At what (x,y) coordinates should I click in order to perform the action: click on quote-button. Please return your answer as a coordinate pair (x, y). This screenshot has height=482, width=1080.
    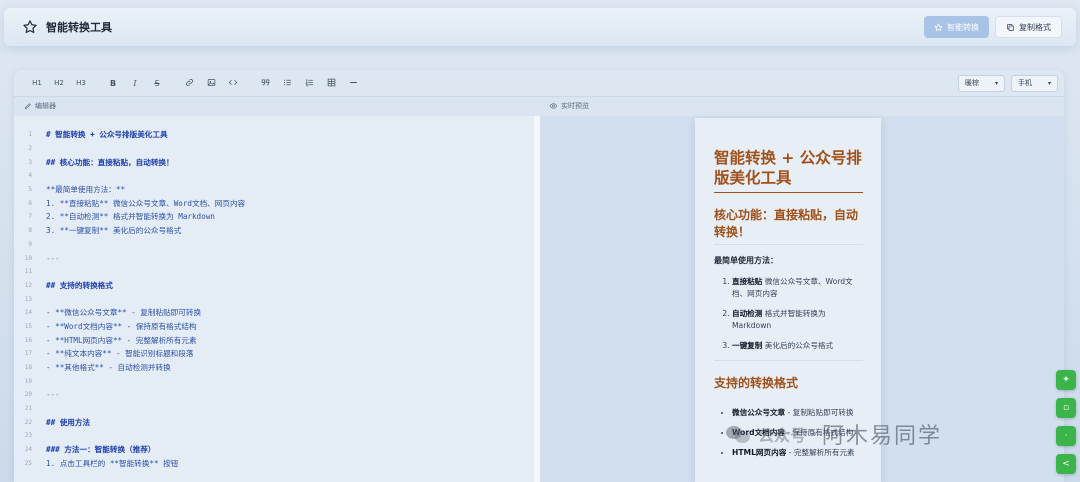
    Looking at the image, I should click on (265, 83).